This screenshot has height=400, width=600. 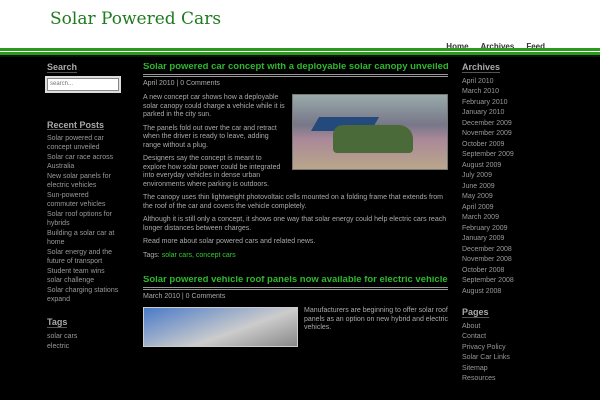 I want to click on archive-link: August 2009, so click(x=501, y=166).